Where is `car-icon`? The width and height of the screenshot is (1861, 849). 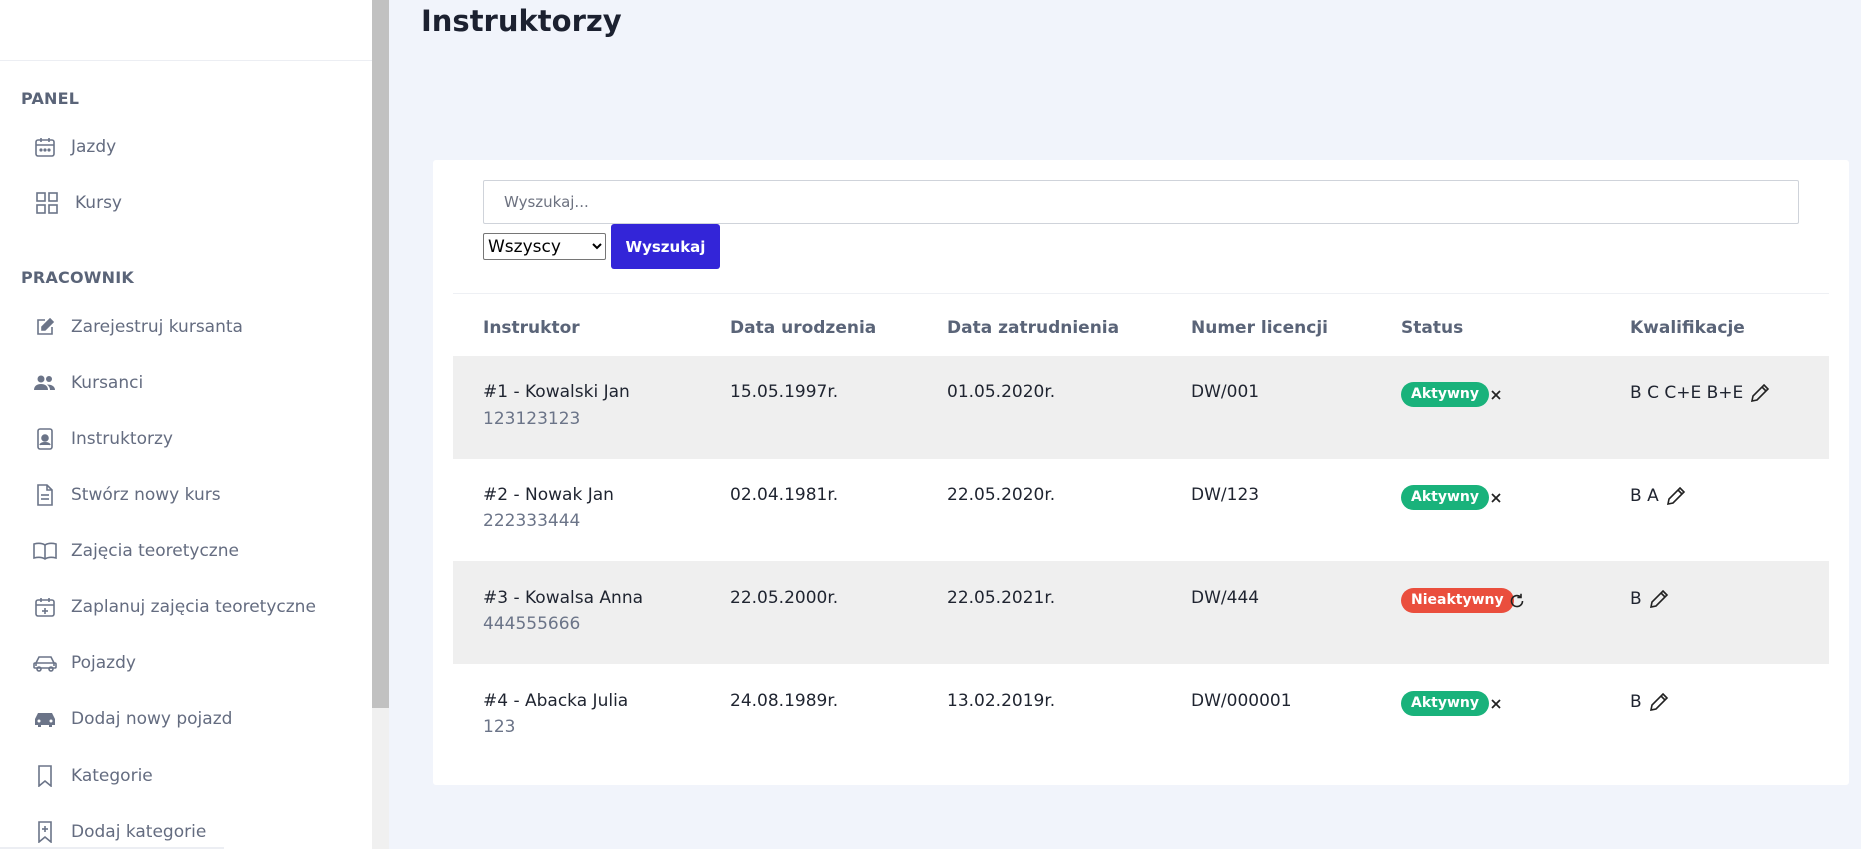 car-icon is located at coordinates (45, 663).